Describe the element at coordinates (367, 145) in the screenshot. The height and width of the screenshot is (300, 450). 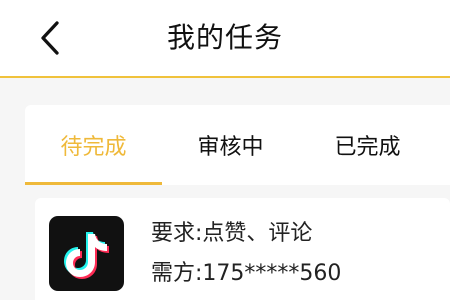
I see `tab-completed: 已完成` at that location.